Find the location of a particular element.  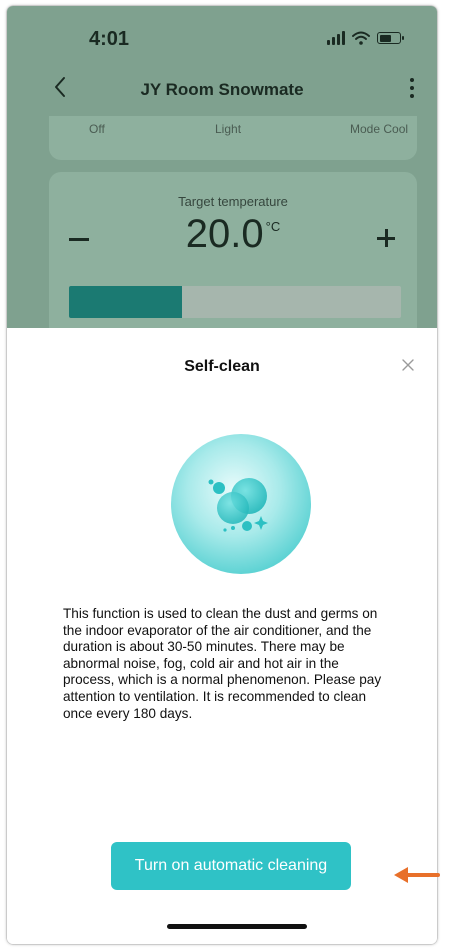

temperature-slider is located at coordinates (235, 302).